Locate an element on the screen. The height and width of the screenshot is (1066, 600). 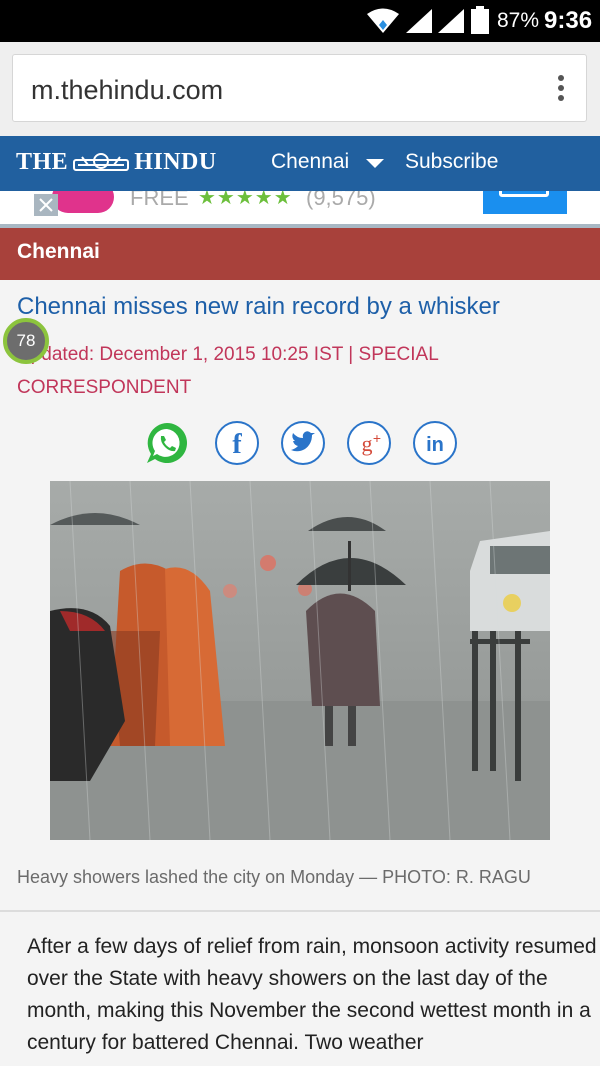
ad-app-logo is located at coordinates (83, 202).